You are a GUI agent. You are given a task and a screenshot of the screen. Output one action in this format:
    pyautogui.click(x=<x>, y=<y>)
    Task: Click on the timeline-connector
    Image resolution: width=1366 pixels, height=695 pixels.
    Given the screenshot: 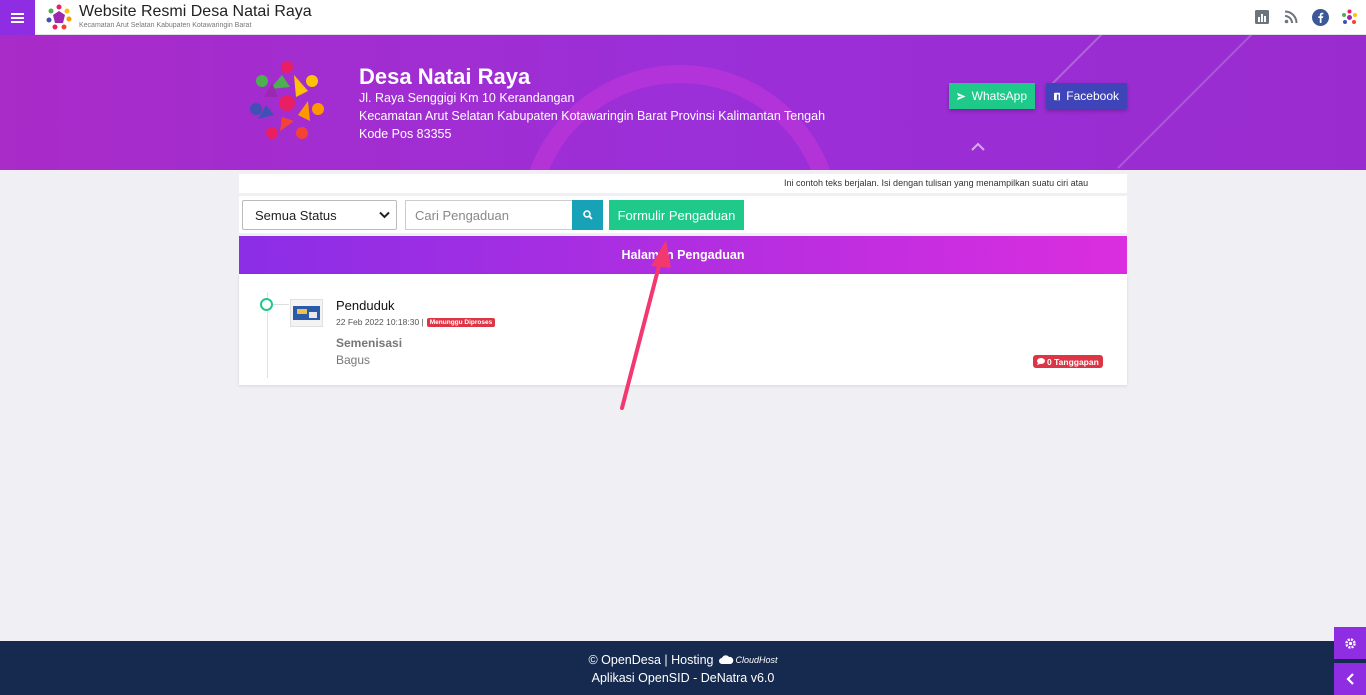 What is the action you would take?
    pyautogui.click(x=281, y=304)
    